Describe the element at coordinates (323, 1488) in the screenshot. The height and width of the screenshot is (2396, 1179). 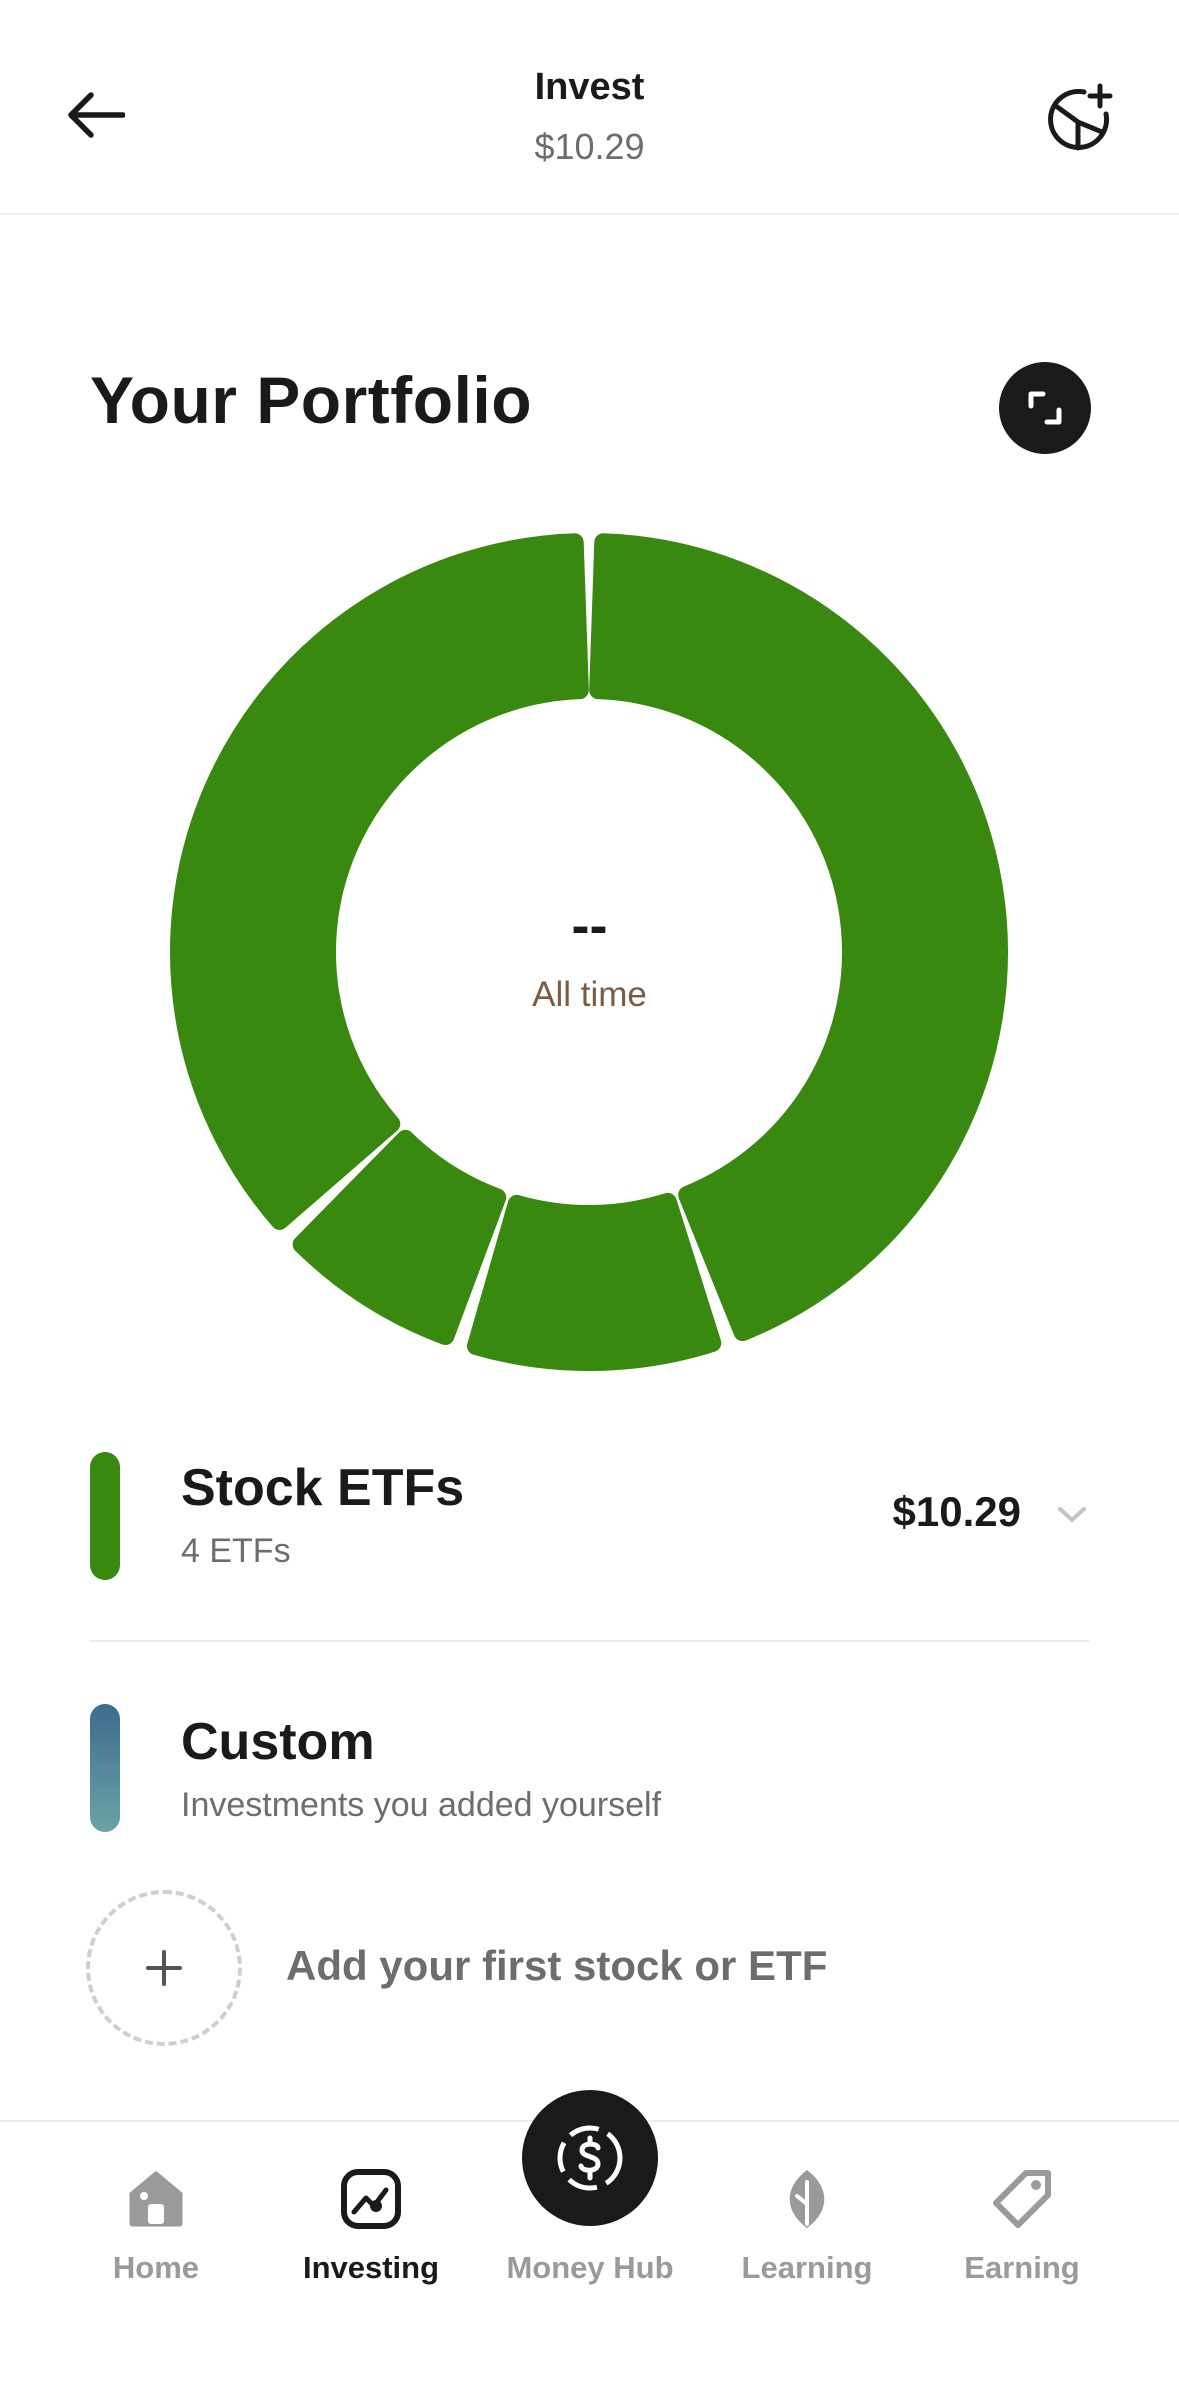
I see `category-title: Stock ETFs` at that location.